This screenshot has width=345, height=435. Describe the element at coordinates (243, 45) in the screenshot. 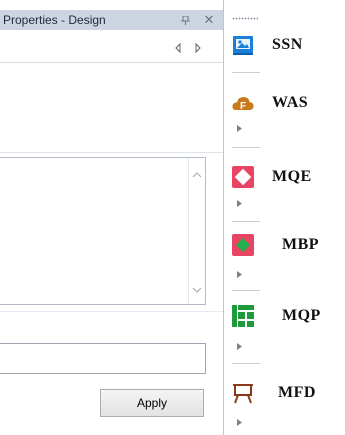

I see `monitor-image-icon` at that location.